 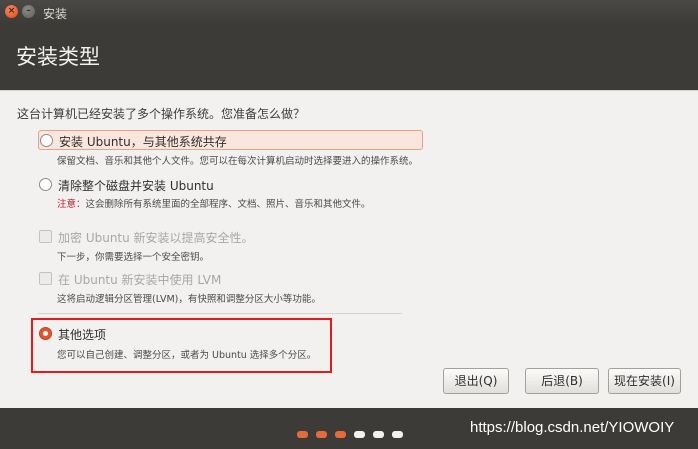 I want to click on option-label: 安装 Ubuntu，与其他系统共存, so click(x=143, y=142).